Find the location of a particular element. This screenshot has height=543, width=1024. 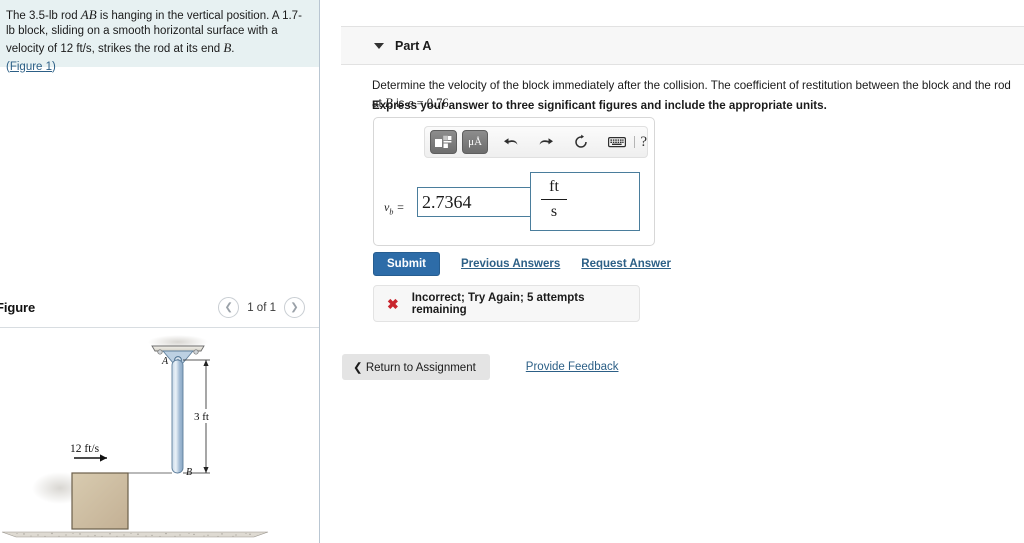

provide-feedback-link: Provide Feedback is located at coordinates (572, 367).